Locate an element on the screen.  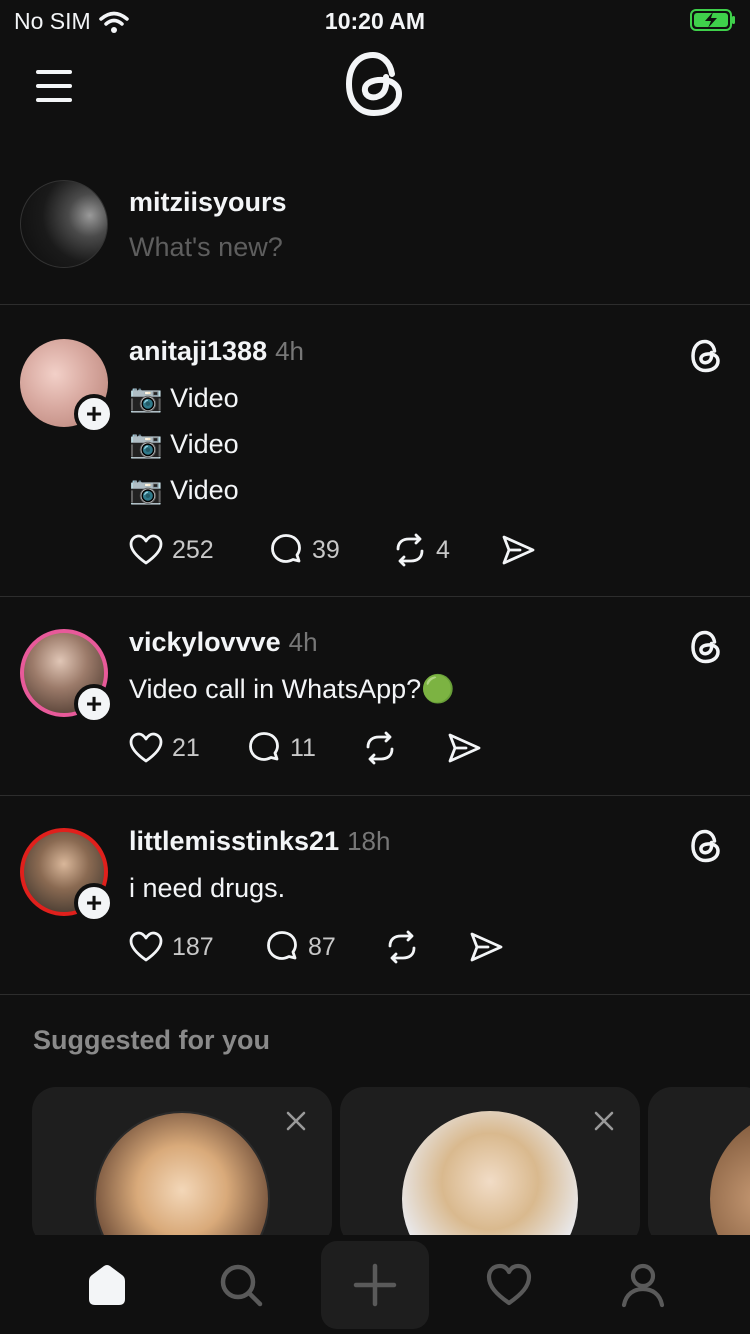
post-text: Video call in WhatsApp?🟢 is located at coordinates (292, 689).